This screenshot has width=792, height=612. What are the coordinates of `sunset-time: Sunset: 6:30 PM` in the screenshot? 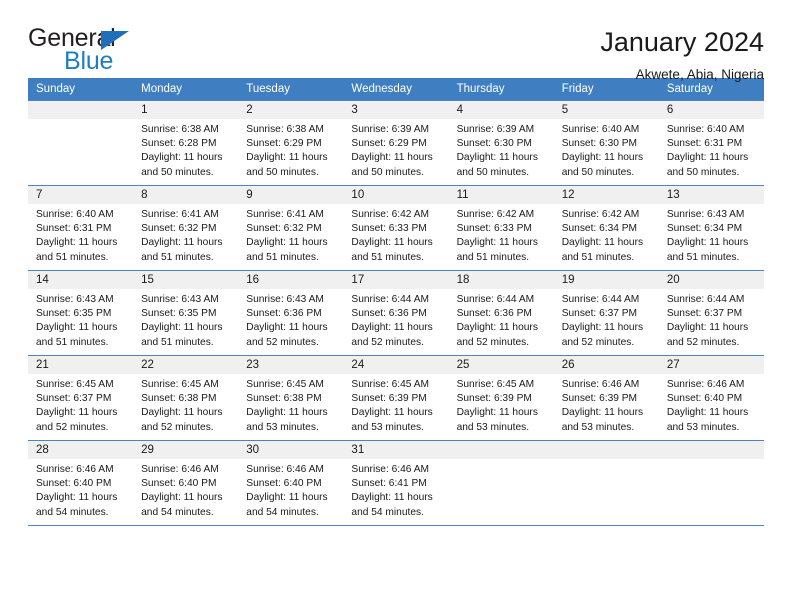 It's located at (599, 144).